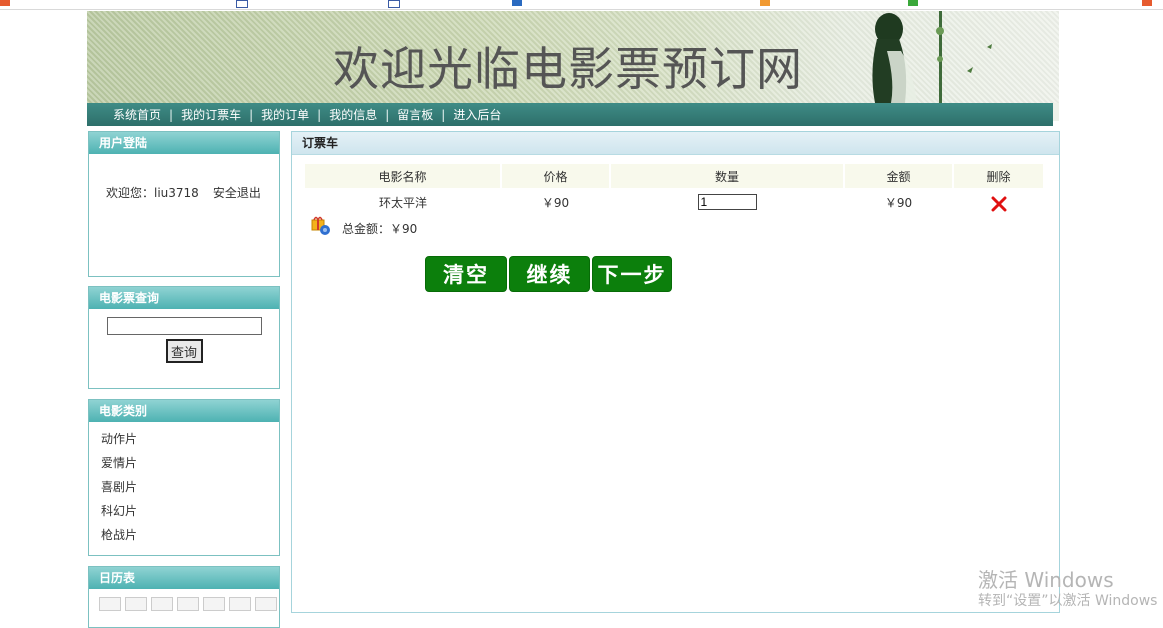  Describe the element at coordinates (190, 514) in the screenshot. I see `category-item: 科幻片` at that location.